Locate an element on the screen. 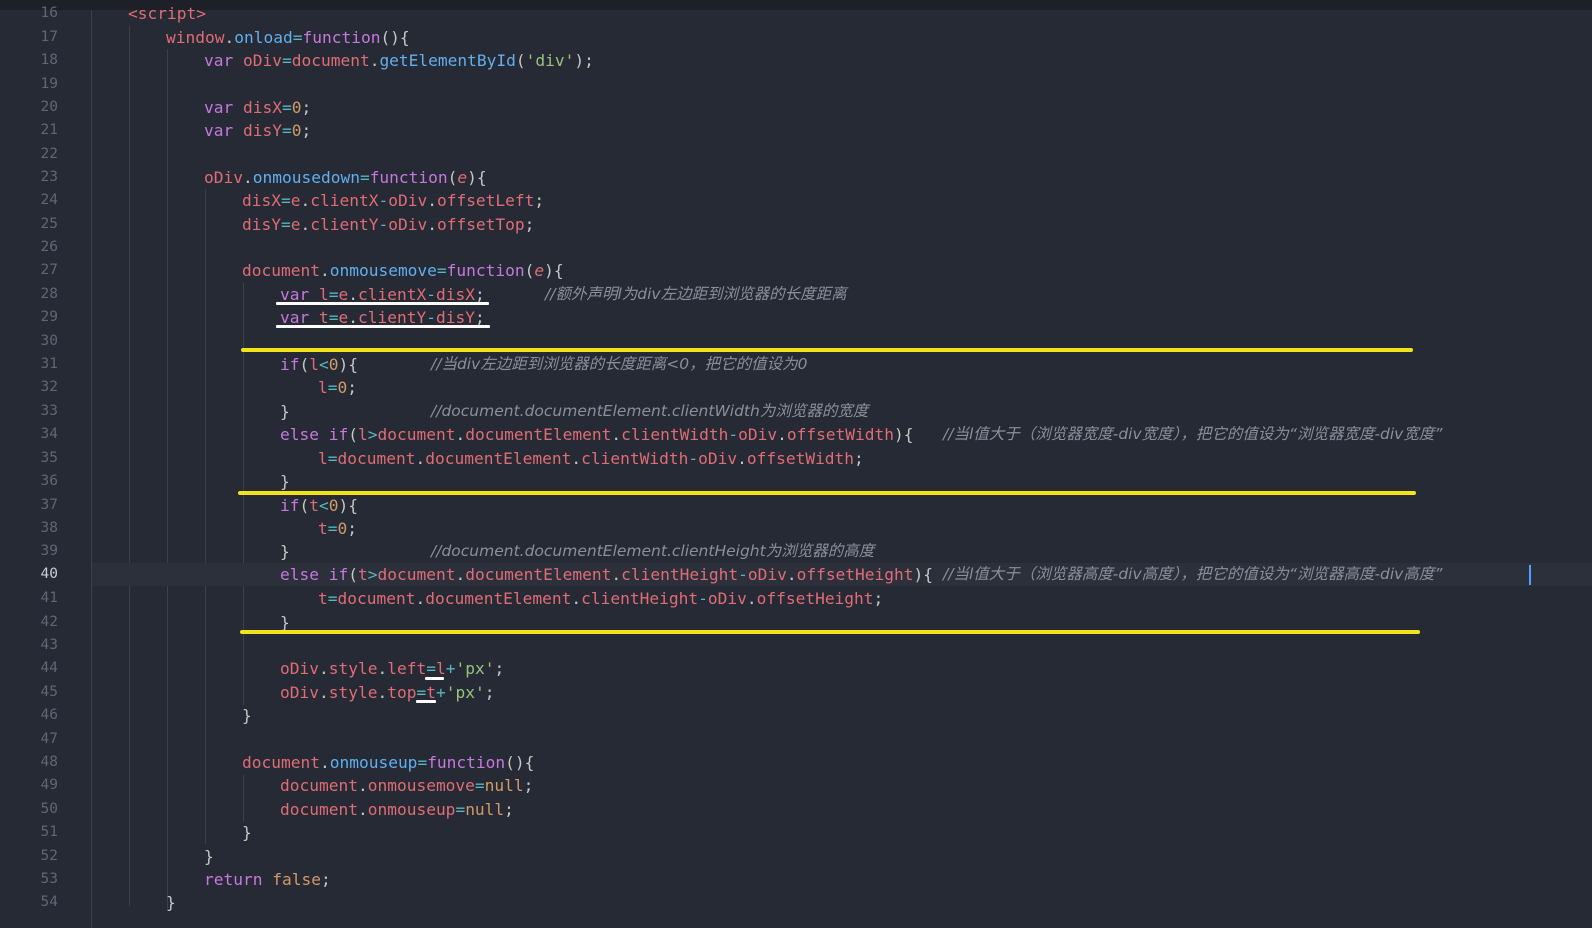  line-number: 44 is located at coordinates (49, 668).